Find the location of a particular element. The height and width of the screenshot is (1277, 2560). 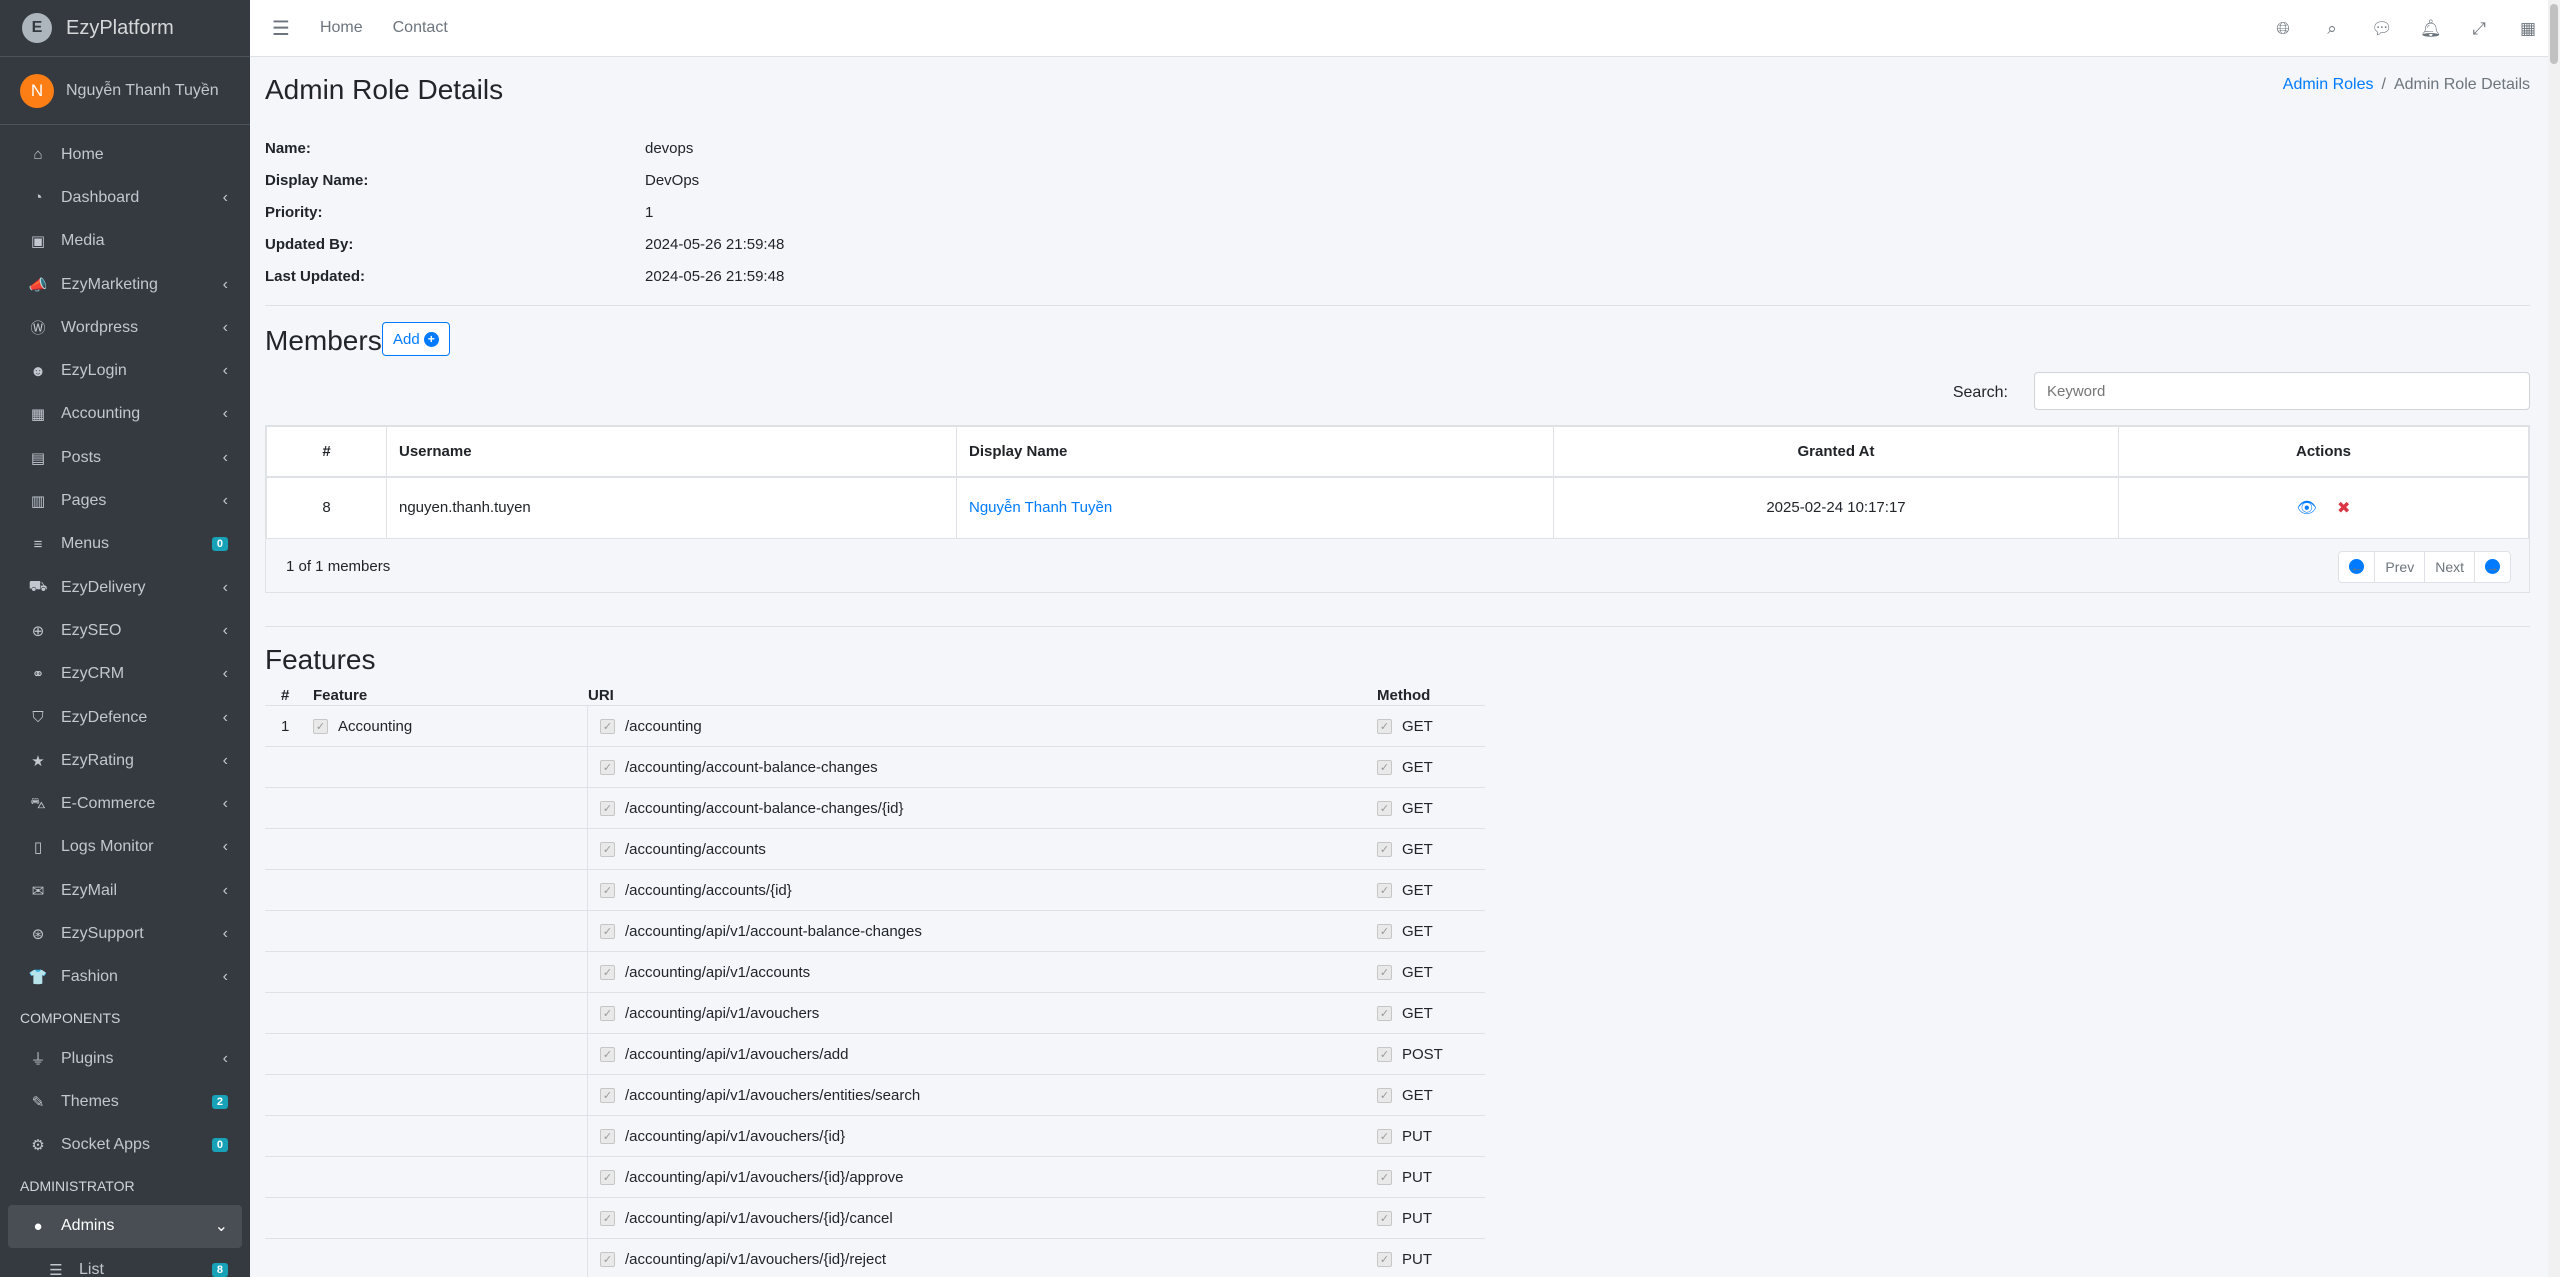

eye-icon: 👁︎ is located at coordinates (2307, 508).